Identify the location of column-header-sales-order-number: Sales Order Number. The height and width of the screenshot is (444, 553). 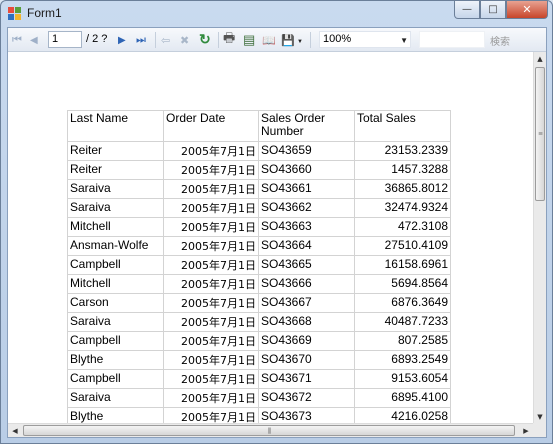
(306, 126).